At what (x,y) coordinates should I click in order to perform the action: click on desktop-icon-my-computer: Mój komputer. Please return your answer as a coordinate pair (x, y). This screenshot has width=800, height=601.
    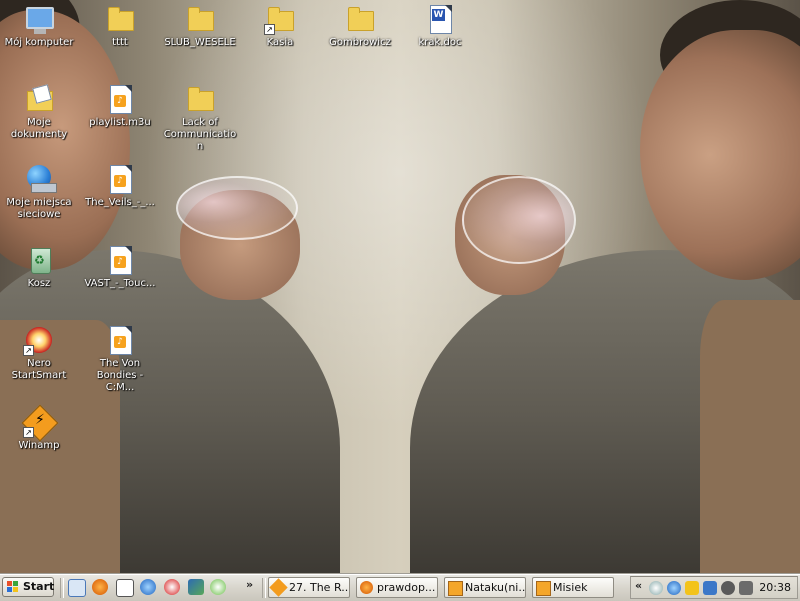
    Looking at the image, I should click on (39, 26).